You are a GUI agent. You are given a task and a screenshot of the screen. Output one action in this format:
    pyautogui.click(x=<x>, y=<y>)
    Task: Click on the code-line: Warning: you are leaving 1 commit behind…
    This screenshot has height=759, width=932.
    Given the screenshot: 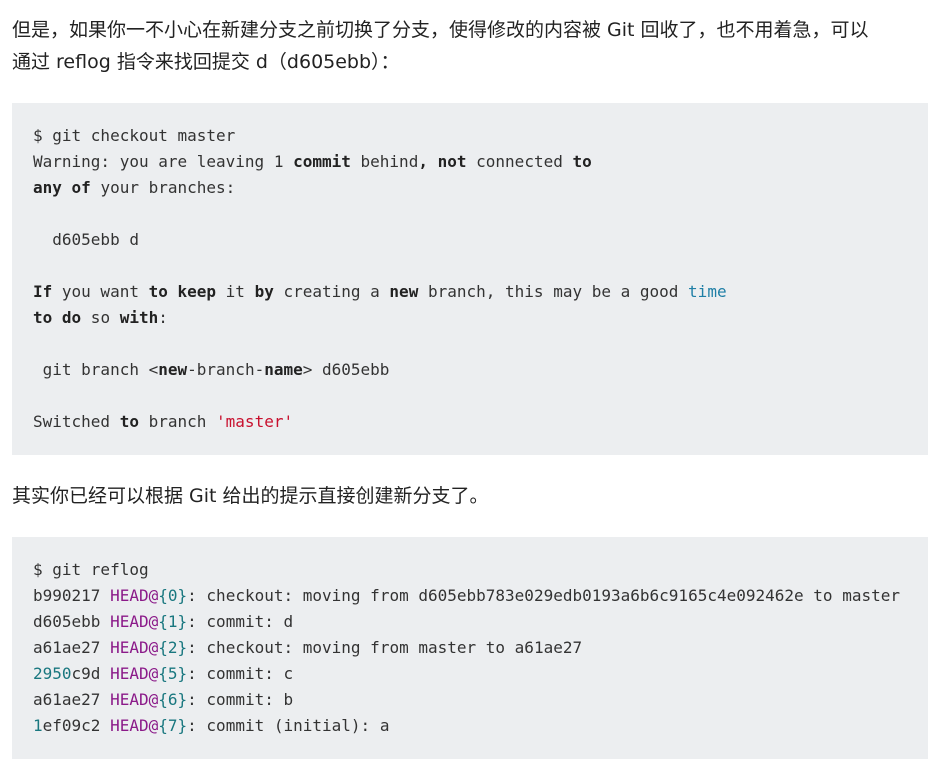 What is the action you would take?
    pyautogui.click(x=312, y=161)
    